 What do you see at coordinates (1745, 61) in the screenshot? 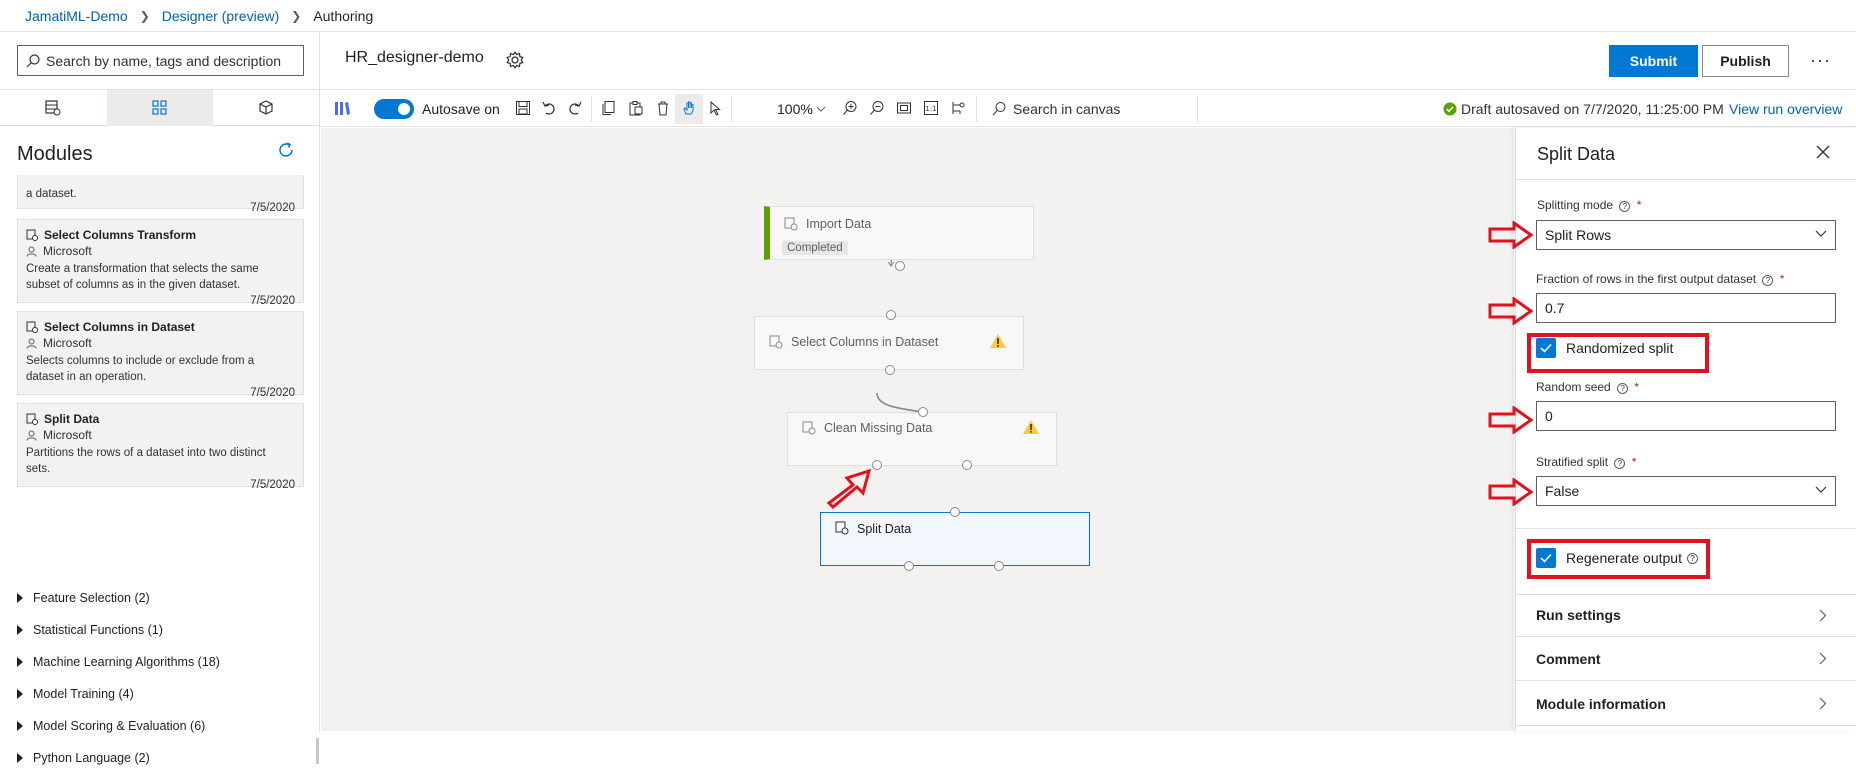
I see `publish-button: Publish` at bounding box center [1745, 61].